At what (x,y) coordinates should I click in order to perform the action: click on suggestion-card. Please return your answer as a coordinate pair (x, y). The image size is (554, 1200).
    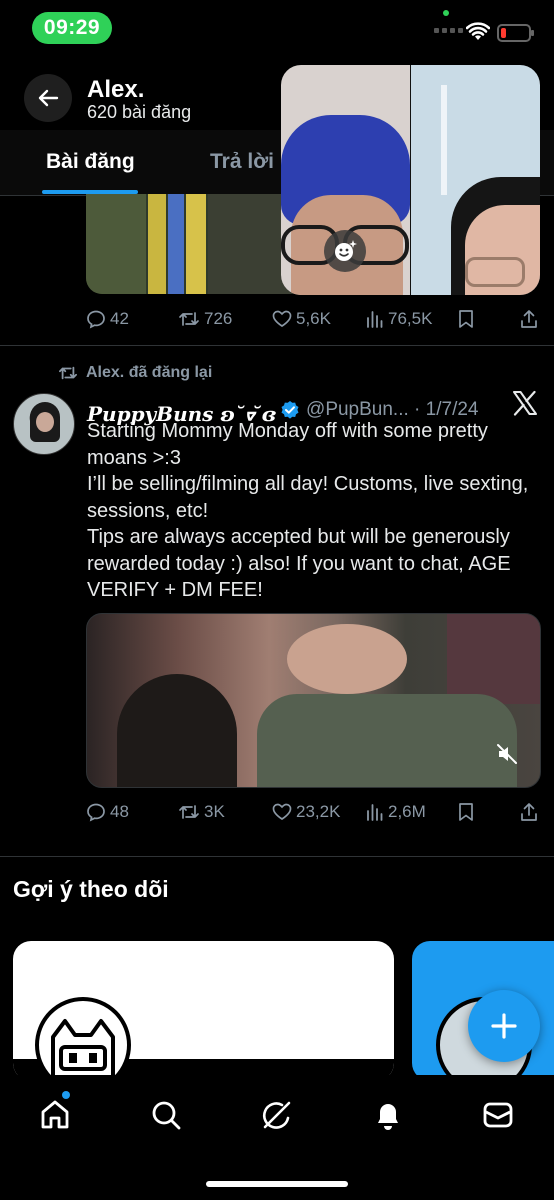
    Looking at the image, I should click on (203, 1011).